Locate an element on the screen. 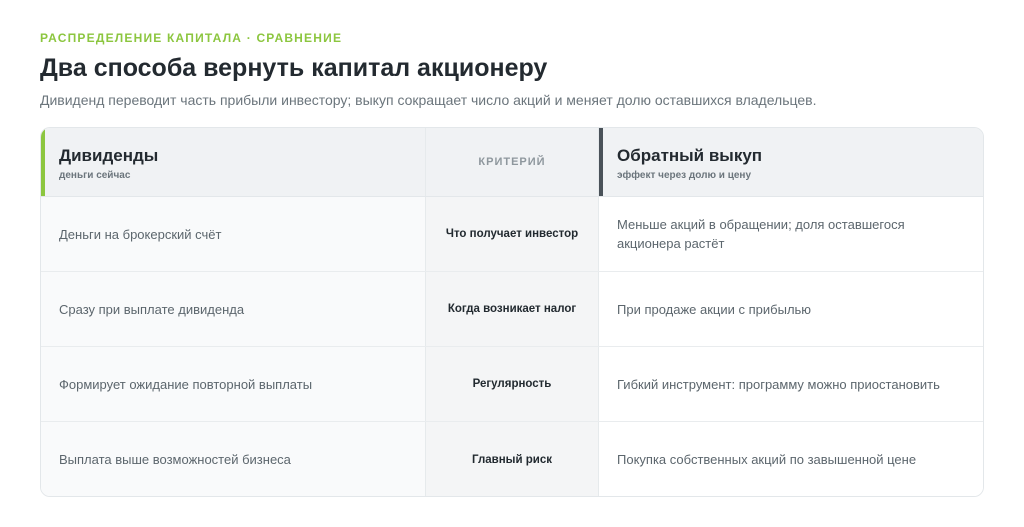 Image resolution: width=1024 pixels, height=527 pixels. criterion-cell: Что получает инвестор is located at coordinates (512, 234).